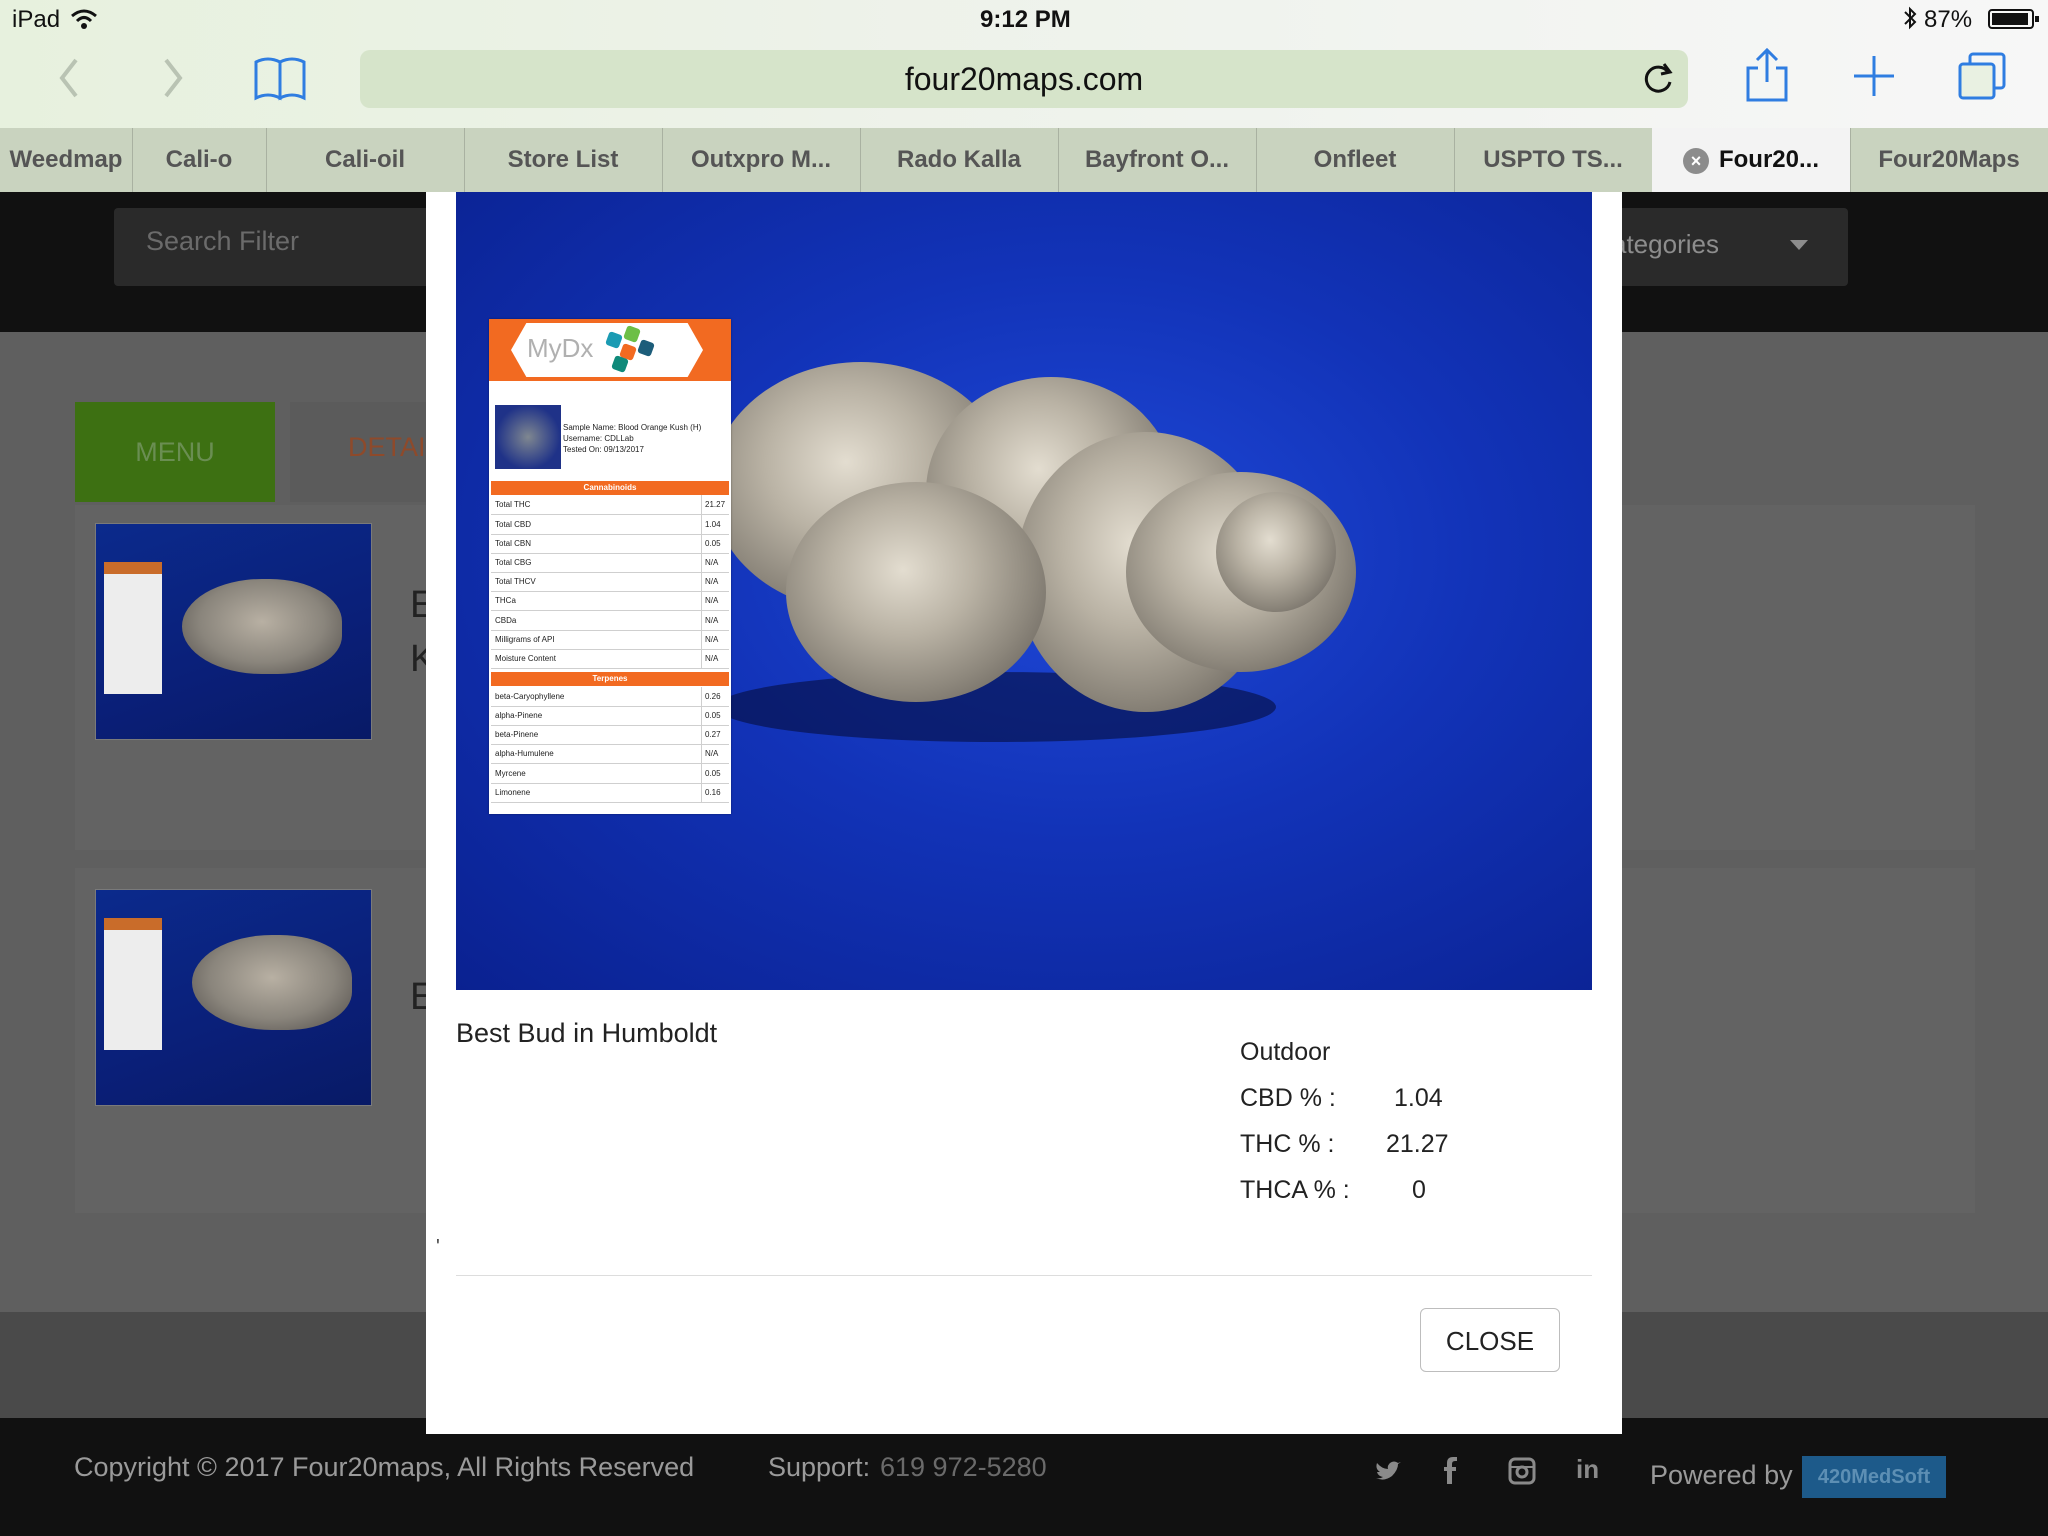 The image size is (2048, 1536). What do you see at coordinates (1417, 1144) in the screenshot?
I see `thc-value: 21.27` at bounding box center [1417, 1144].